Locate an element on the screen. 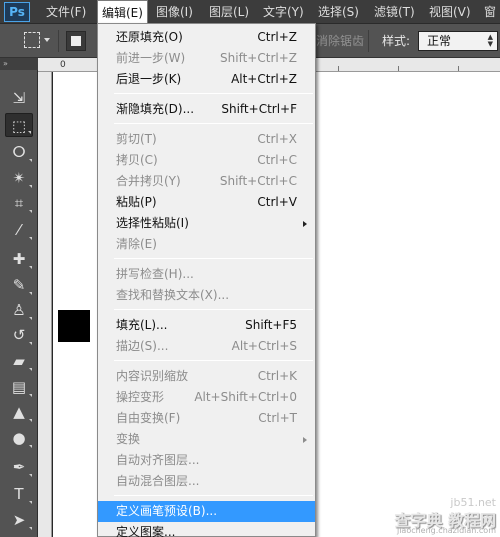 Image resolution: width=500 pixels, height=537 pixels. app-logo: Ps is located at coordinates (17, 12).